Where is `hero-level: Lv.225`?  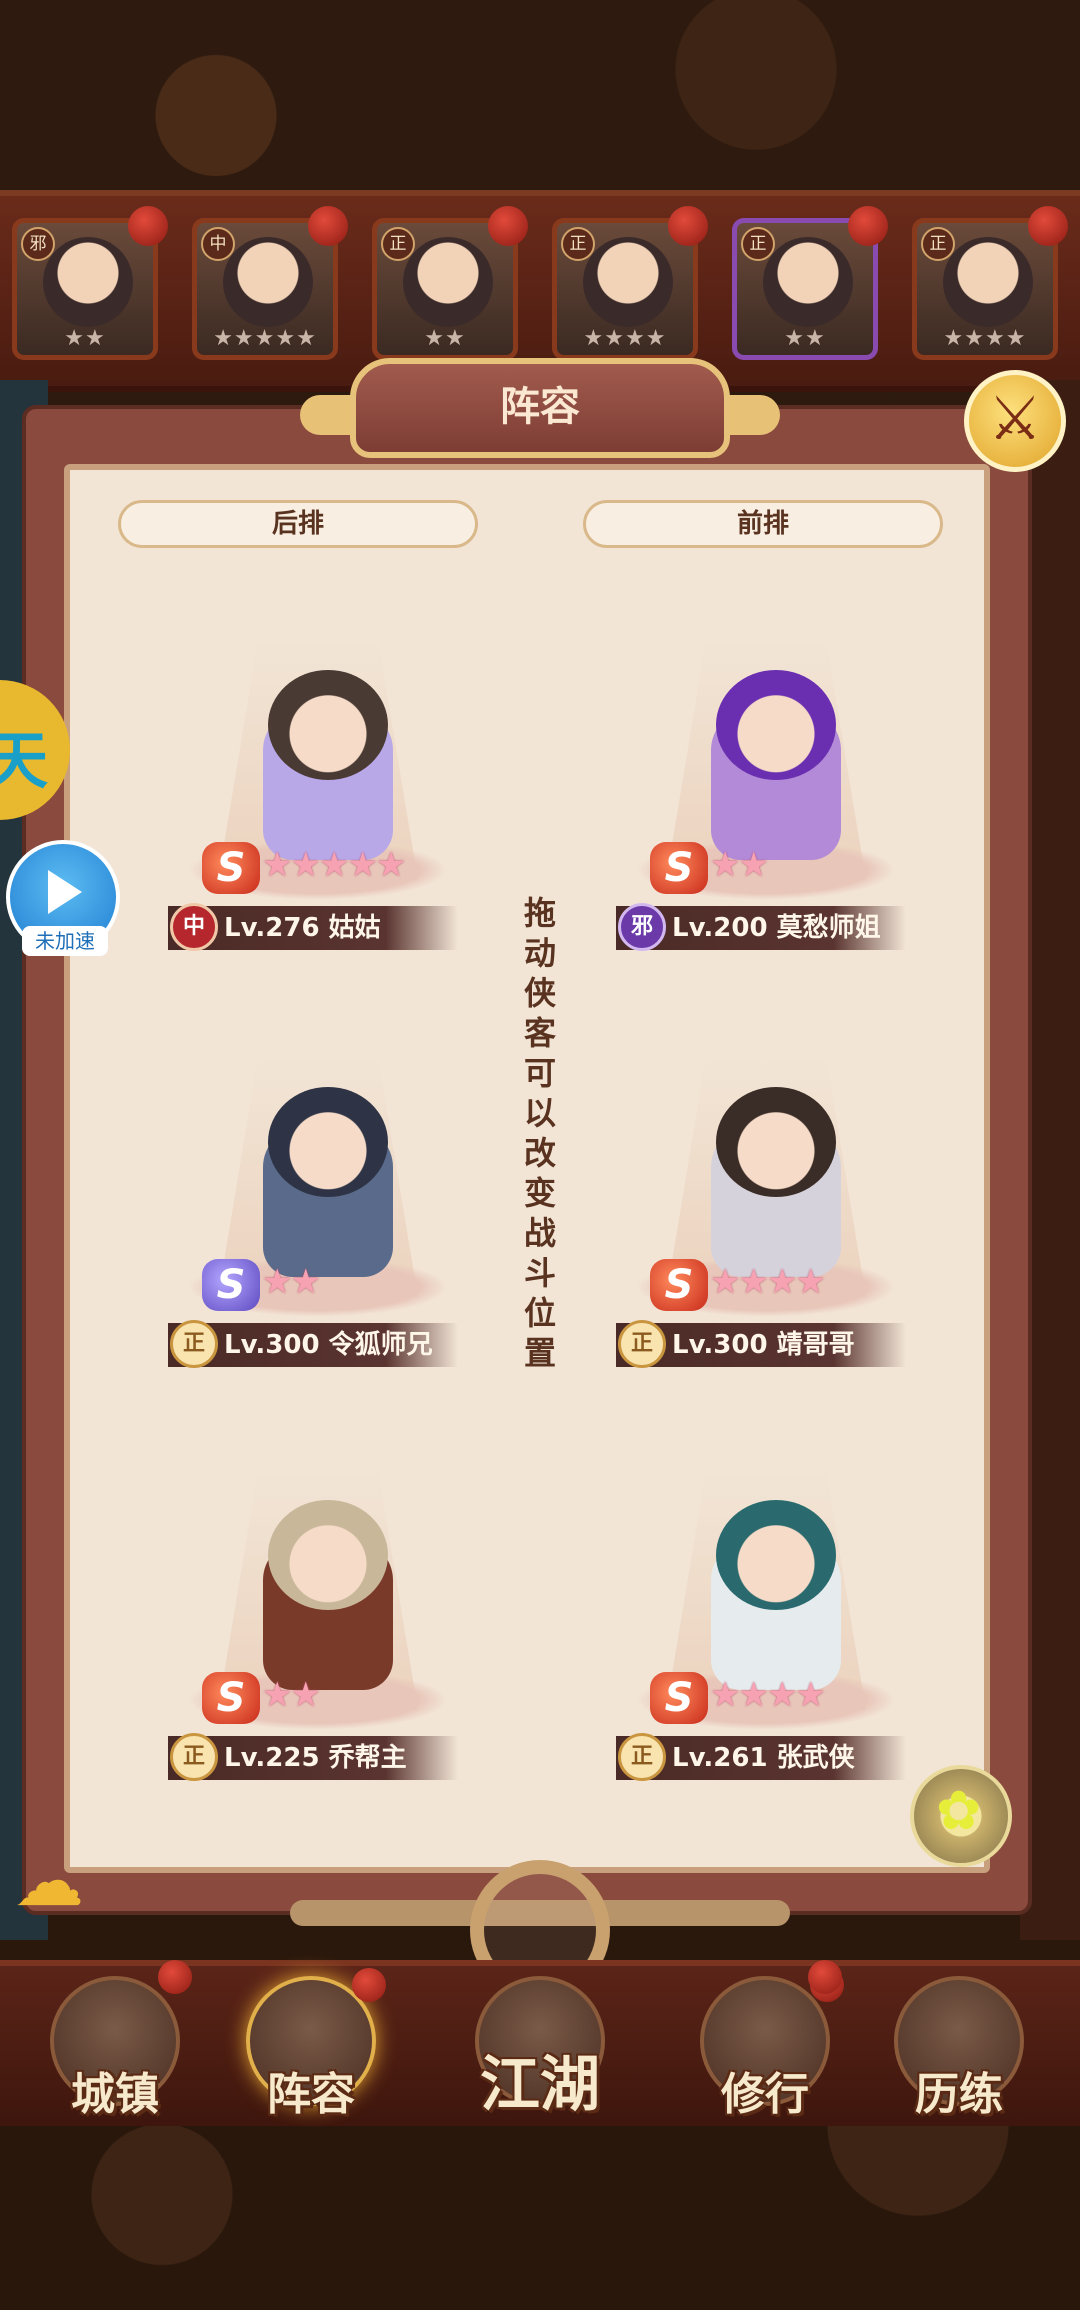 hero-level: Lv.225 is located at coordinates (272, 1758).